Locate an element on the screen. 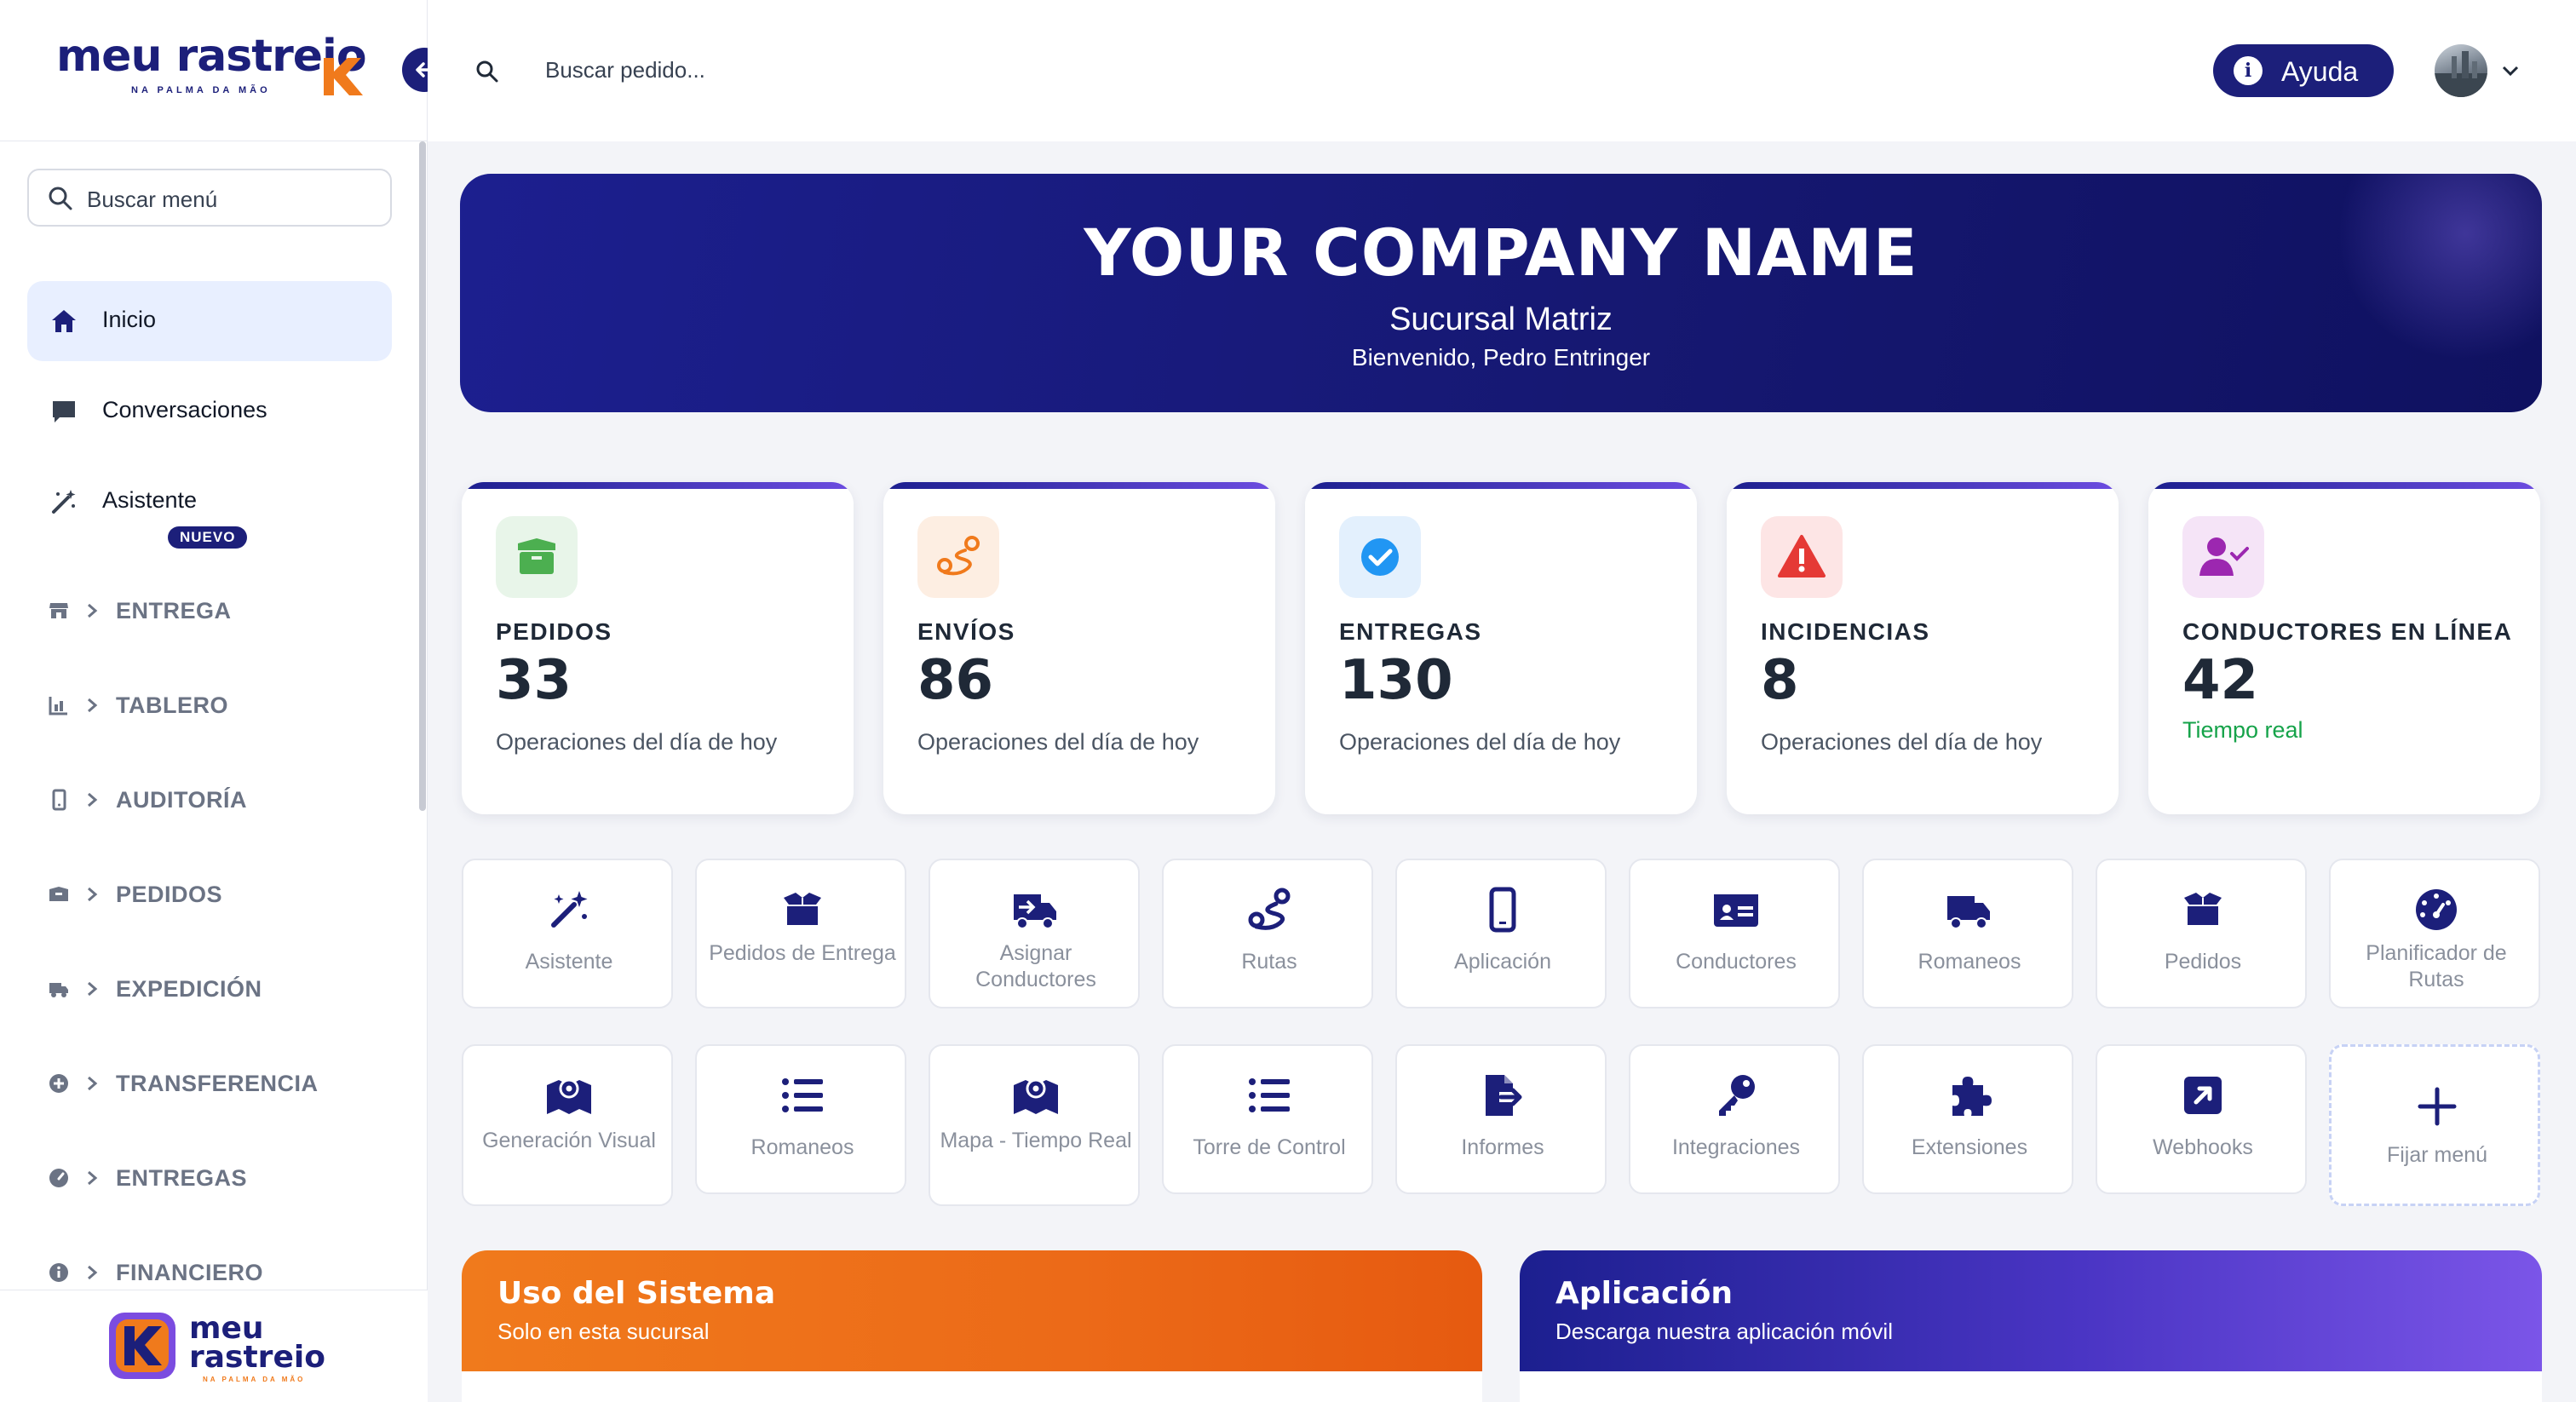  file-export-icon is located at coordinates (1504, 1095).